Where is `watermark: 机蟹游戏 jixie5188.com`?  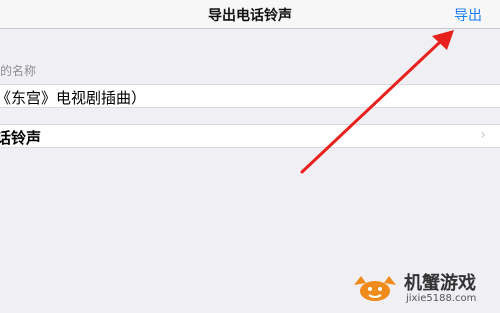 watermark: 机蟹游戏 jixie5188.com is located at coordinates (422, 287).